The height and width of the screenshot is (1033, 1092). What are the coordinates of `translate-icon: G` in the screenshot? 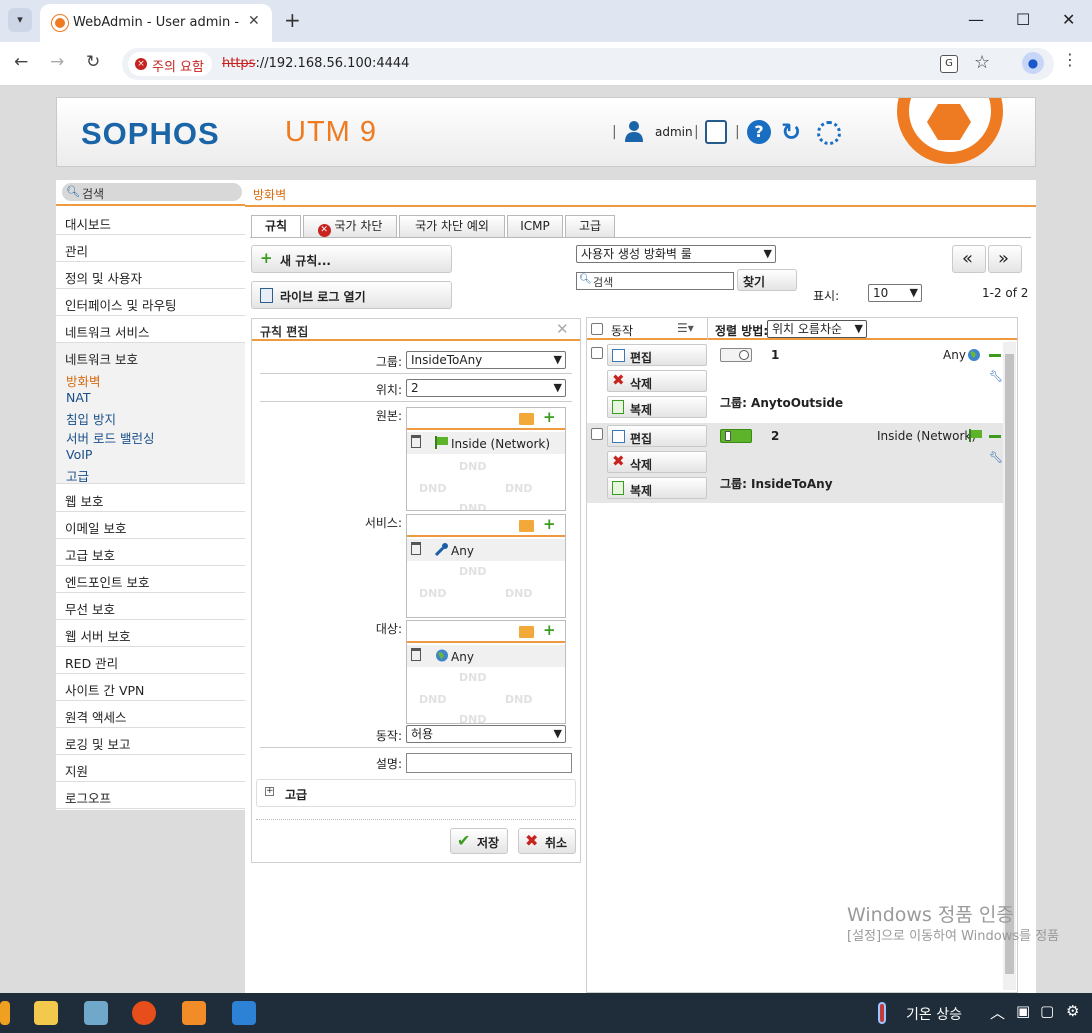 It's located at (949, 64).